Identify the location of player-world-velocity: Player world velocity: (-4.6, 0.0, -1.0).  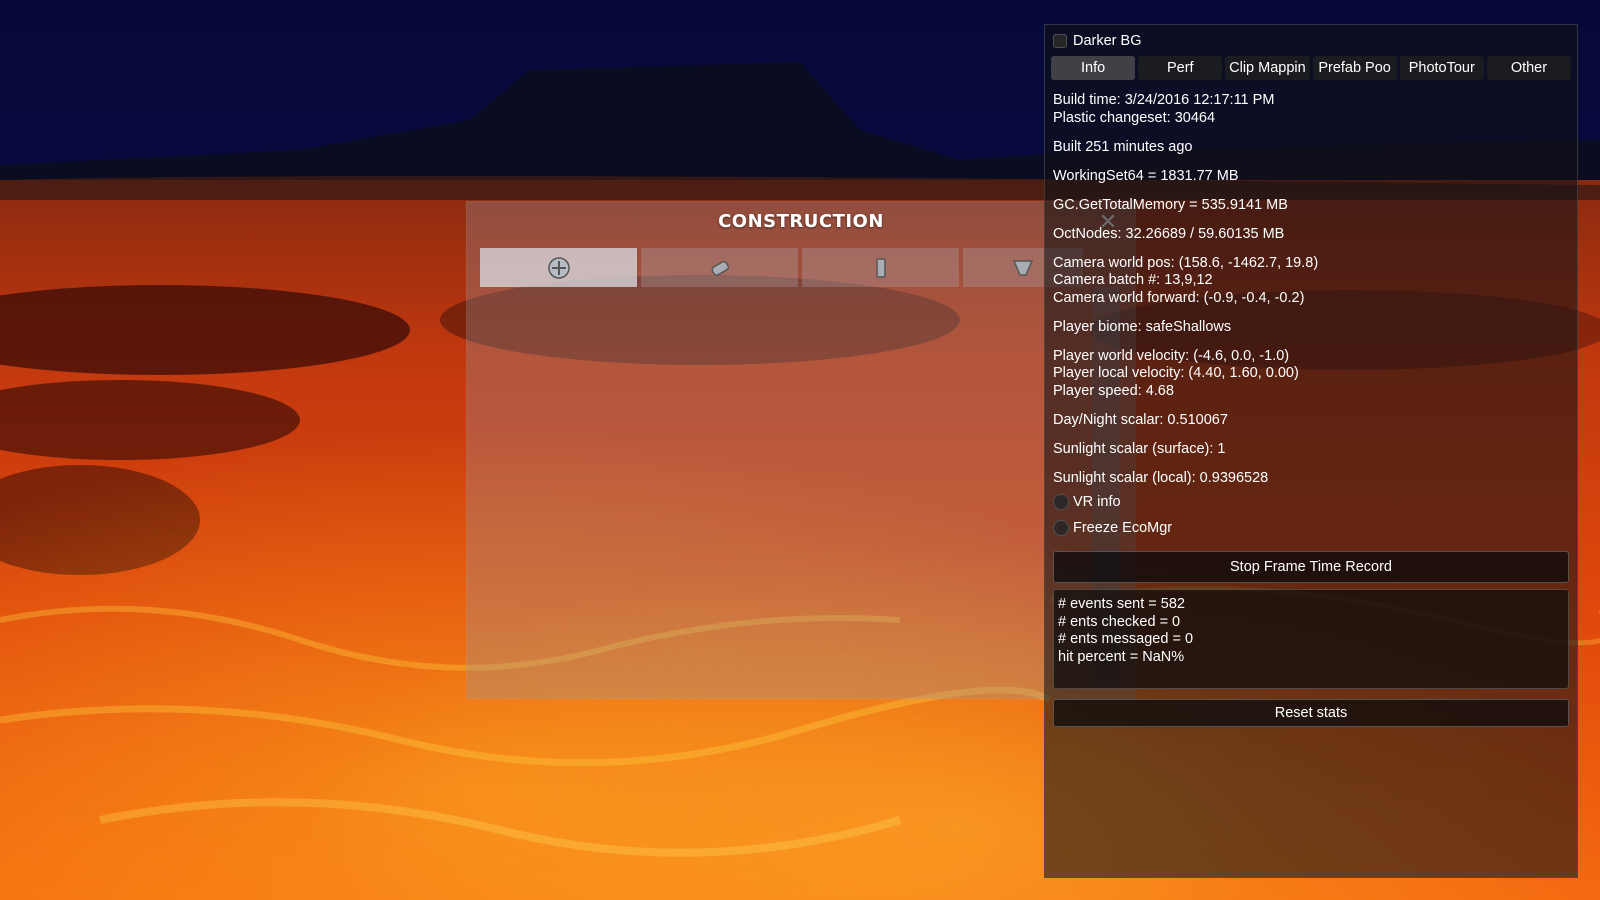
(1171, 355).